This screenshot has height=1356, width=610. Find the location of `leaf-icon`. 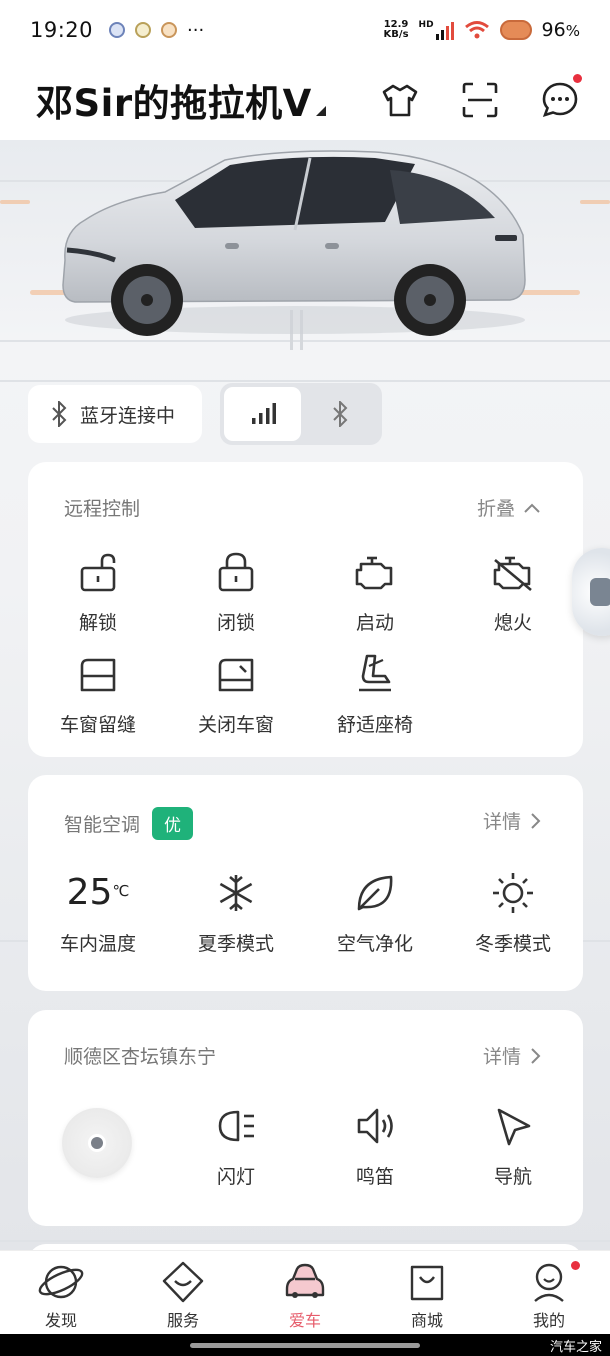

leaf-icon is located at coordinates (375, 893).